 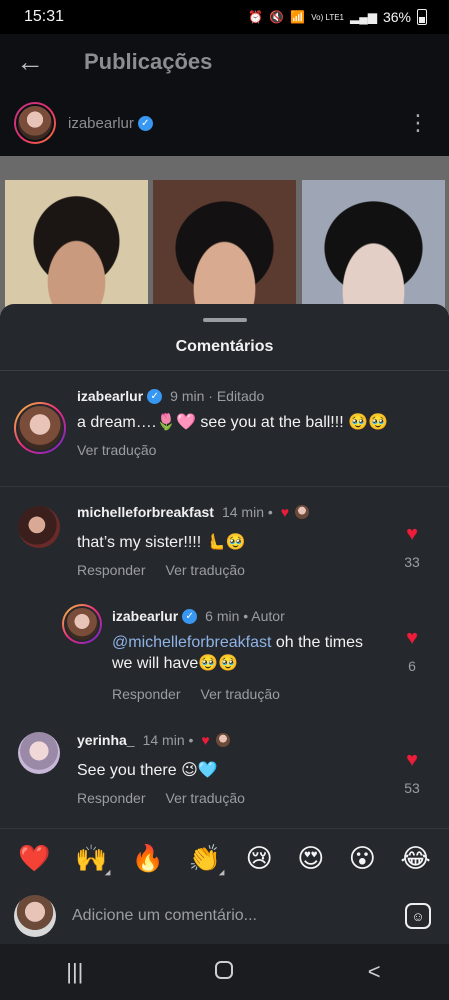 I want to click on post-author-row: izabearlur ✓ ⋮, so click(x=224, y=123).